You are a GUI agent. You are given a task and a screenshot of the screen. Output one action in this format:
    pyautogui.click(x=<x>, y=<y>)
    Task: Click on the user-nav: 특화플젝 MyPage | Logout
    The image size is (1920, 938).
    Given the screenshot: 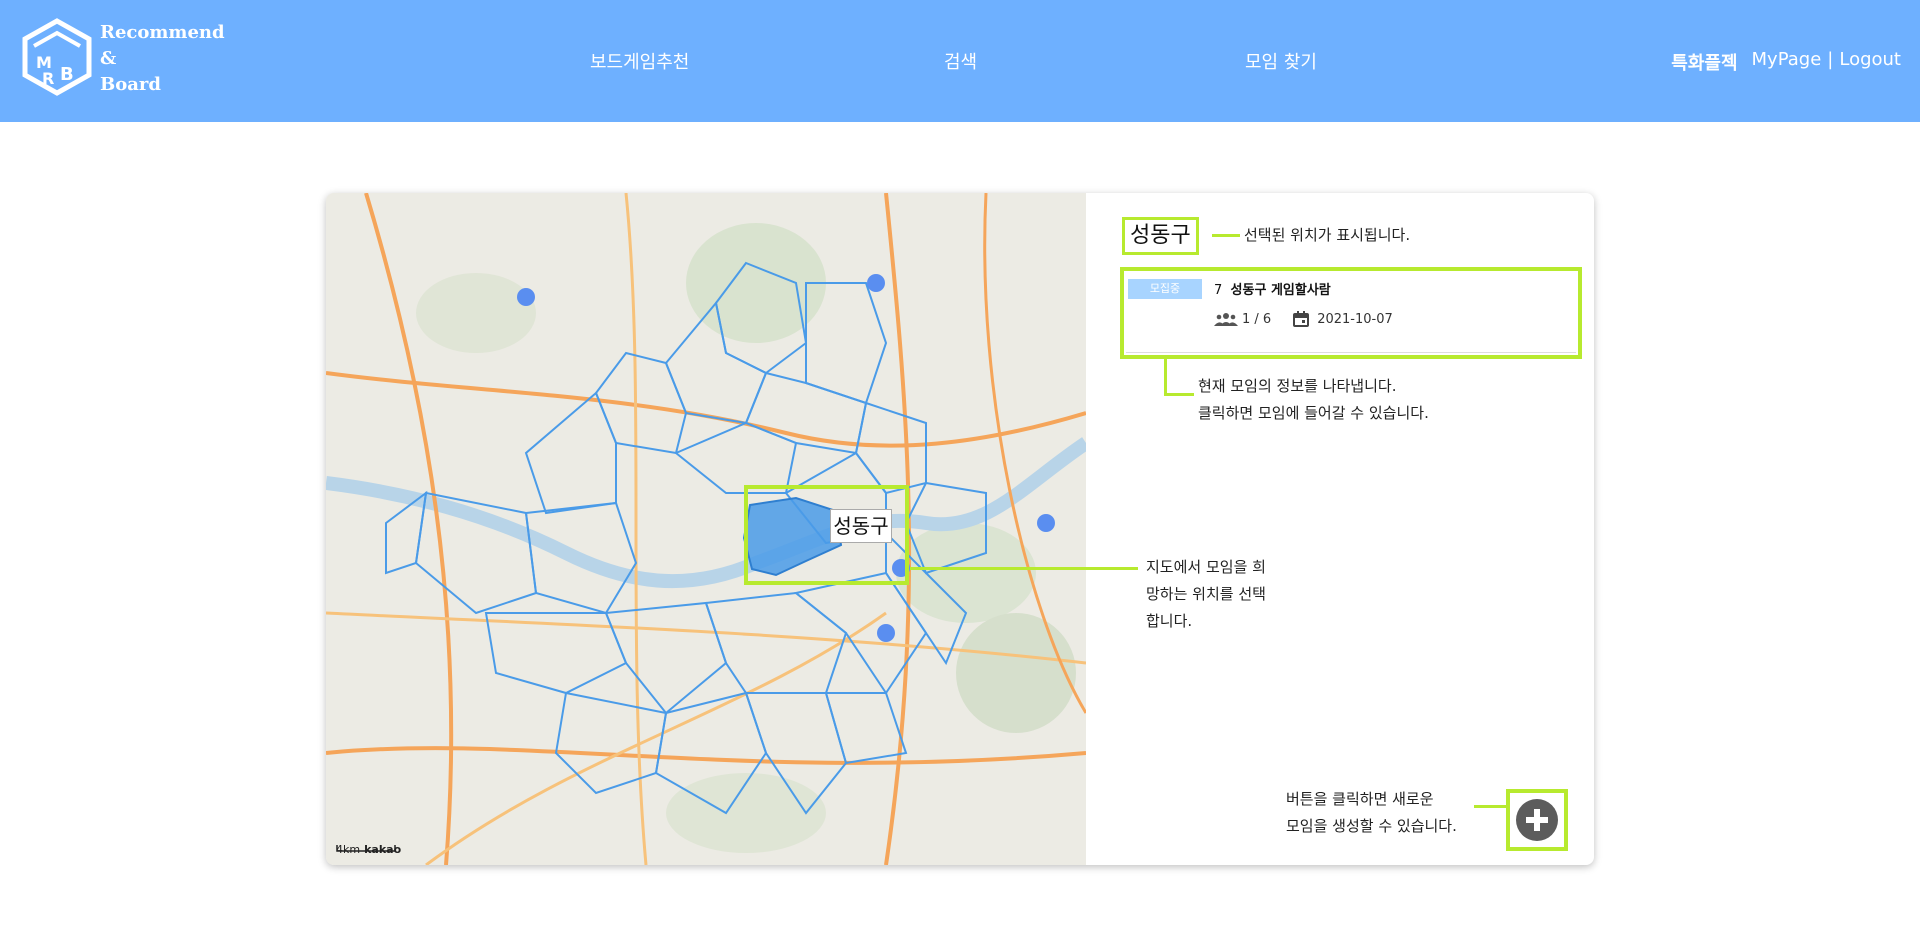 What is the action you would take?
    pyautogui.click(x=1786, y=62)
    